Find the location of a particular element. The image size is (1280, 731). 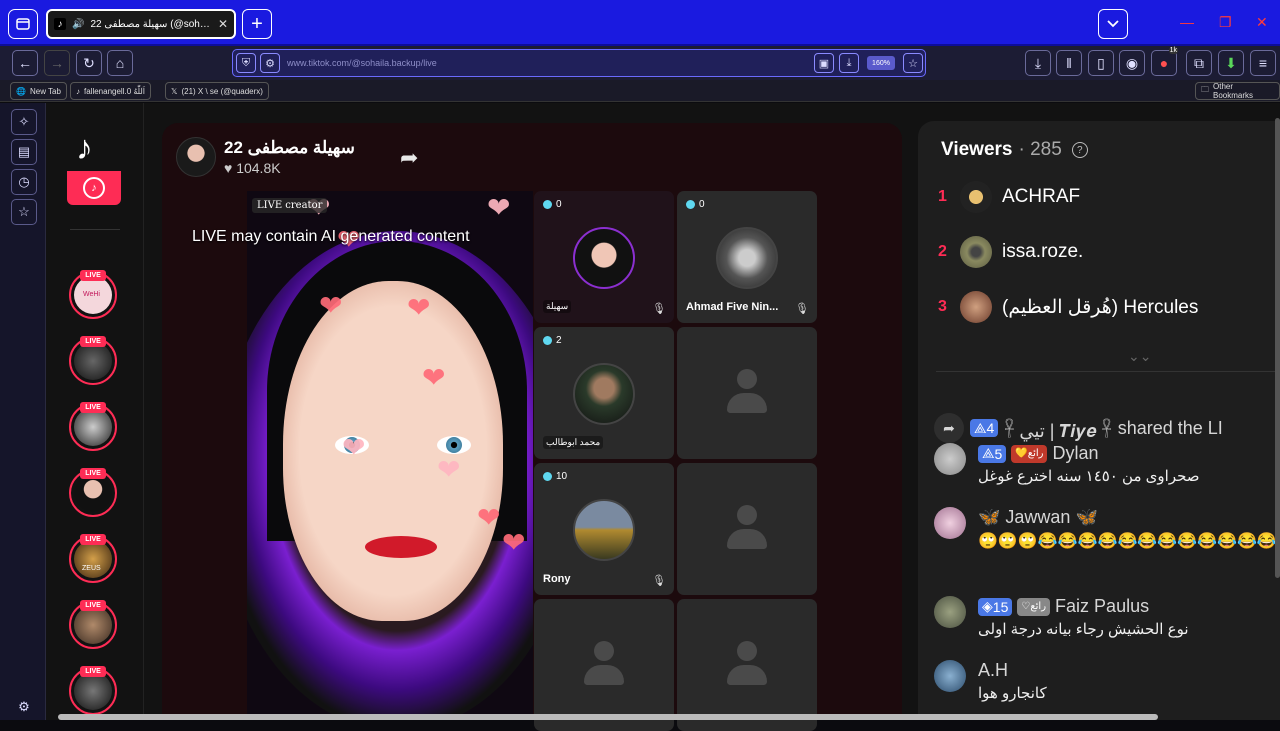

other-bookmarks: 🗀 Other Bookmarks is located at coordinates (1237, 91).